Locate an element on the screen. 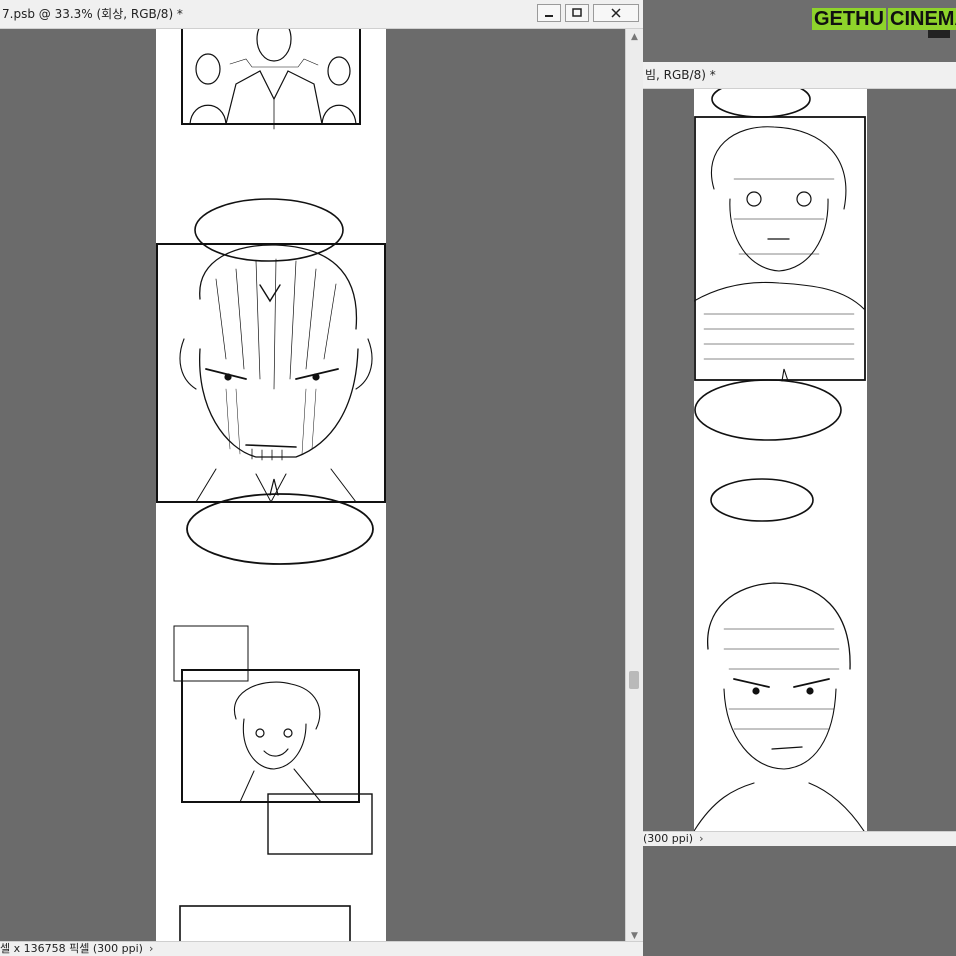 This screenshot has width=956, height=956. left-status-text: 셀 x 136758 픽셀 (300 ppi) is located at coordinates (71, 948).